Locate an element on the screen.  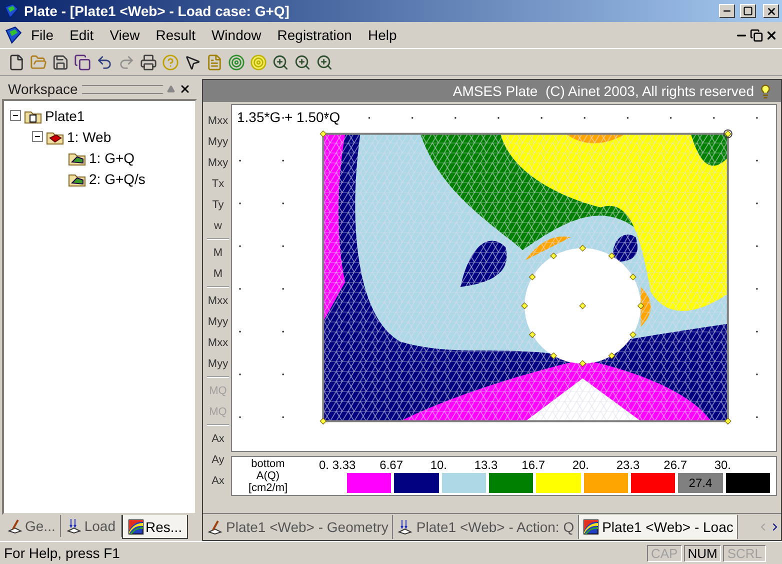
menu-item: Result is located at coordinates (175, 35).